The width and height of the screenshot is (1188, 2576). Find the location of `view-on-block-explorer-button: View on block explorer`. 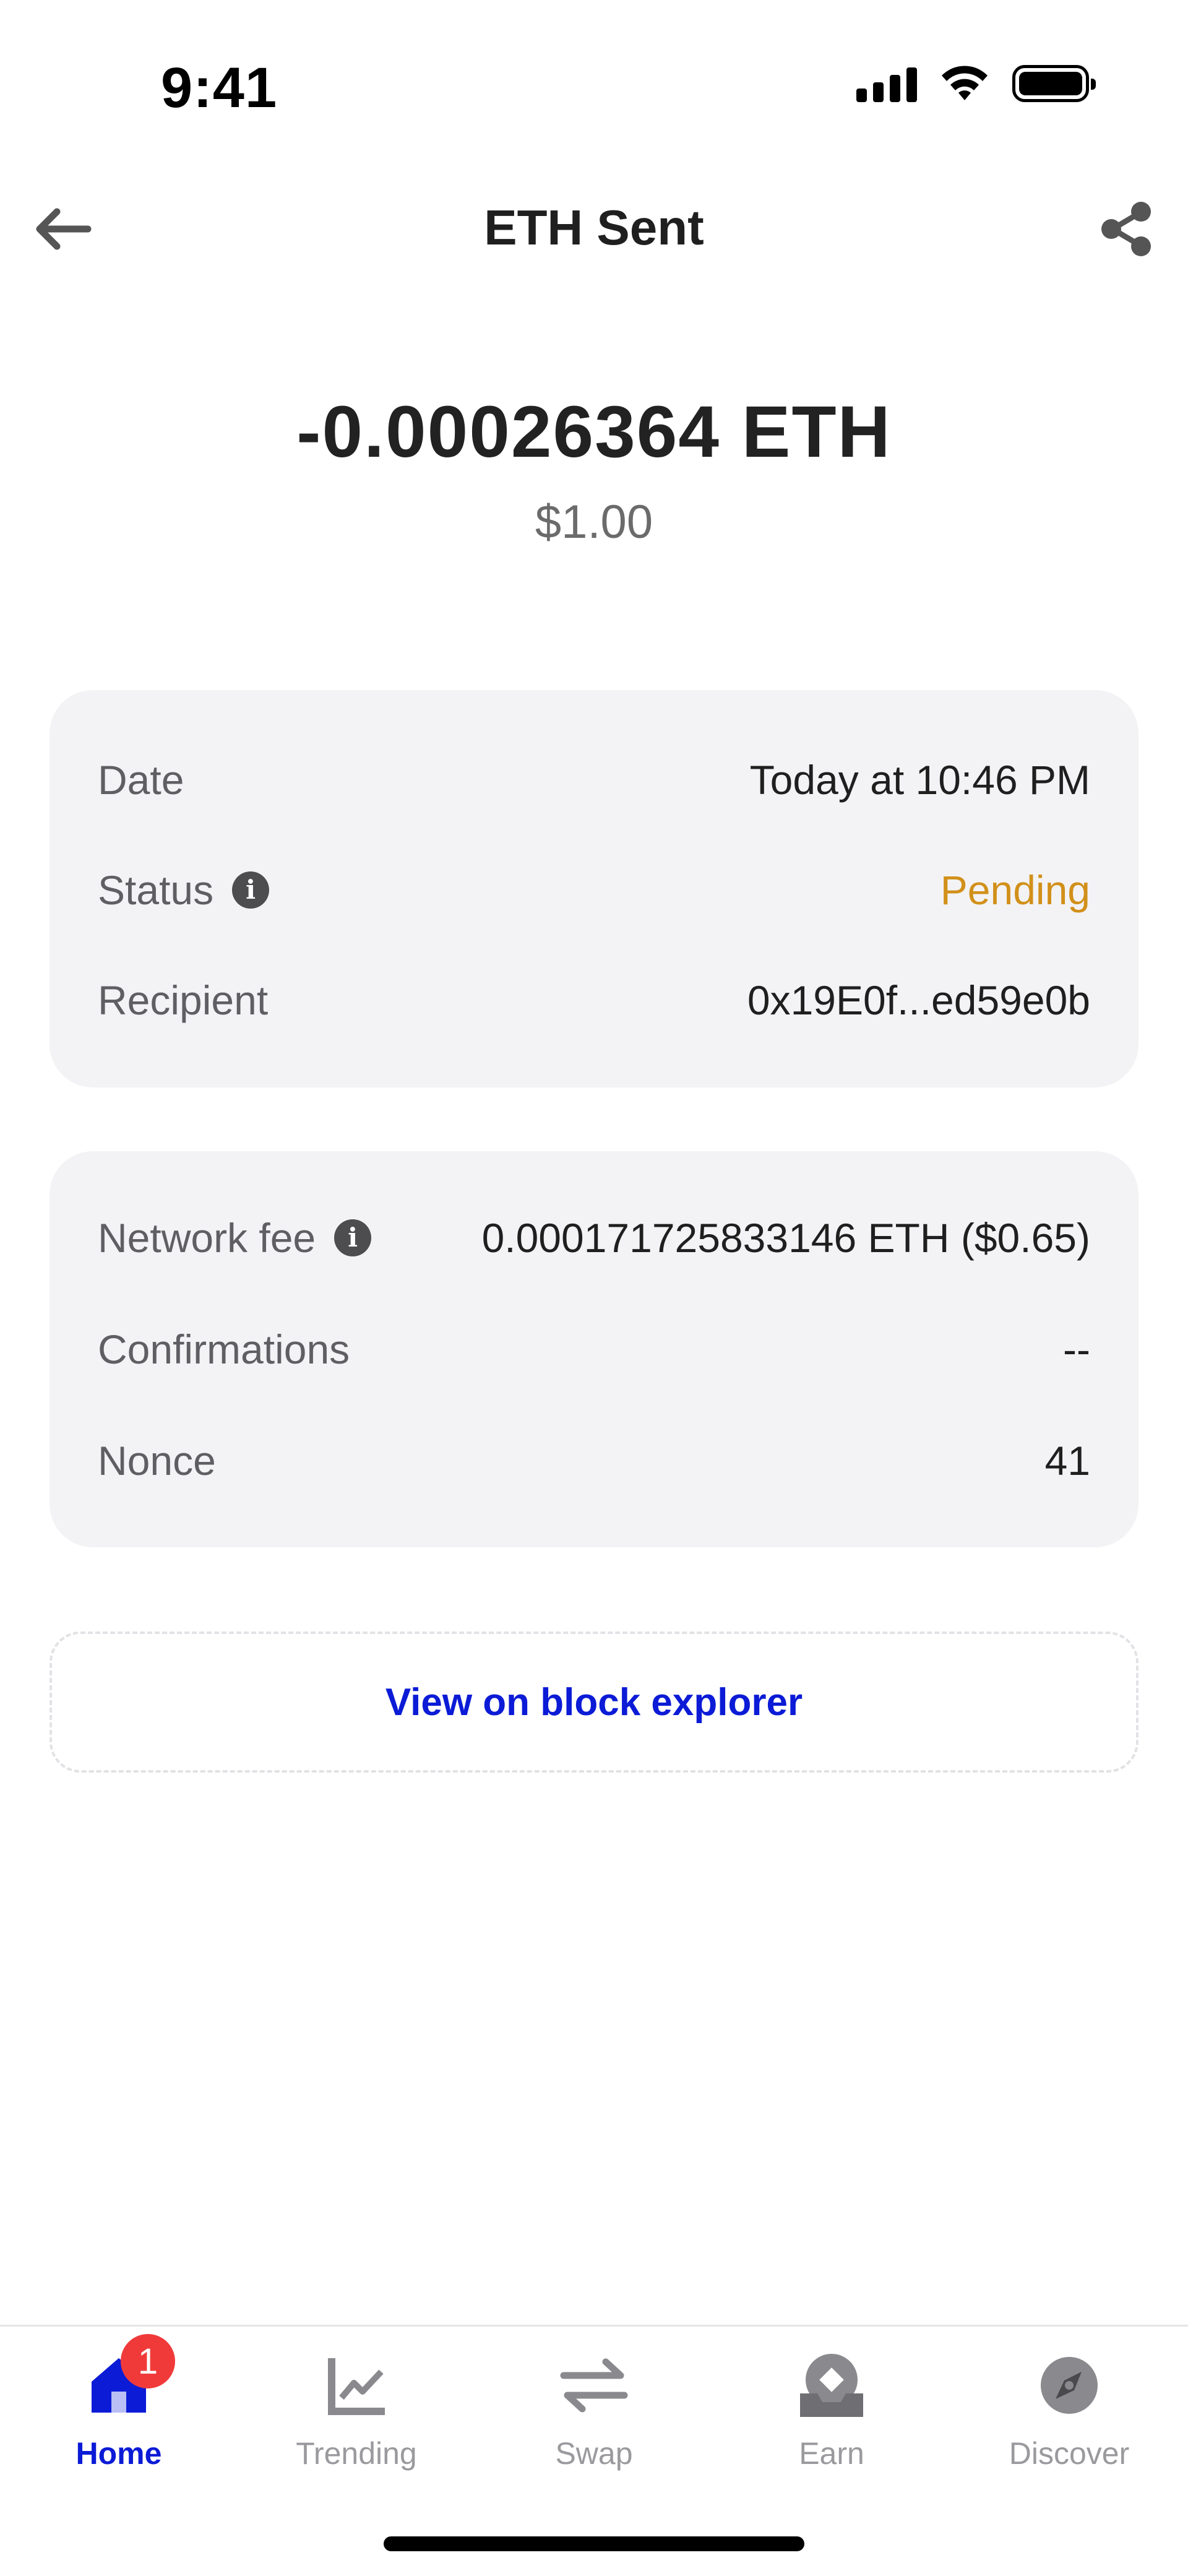

view-on-block-explorer-button: View on block explorer is located at coordinates (594, 1702).